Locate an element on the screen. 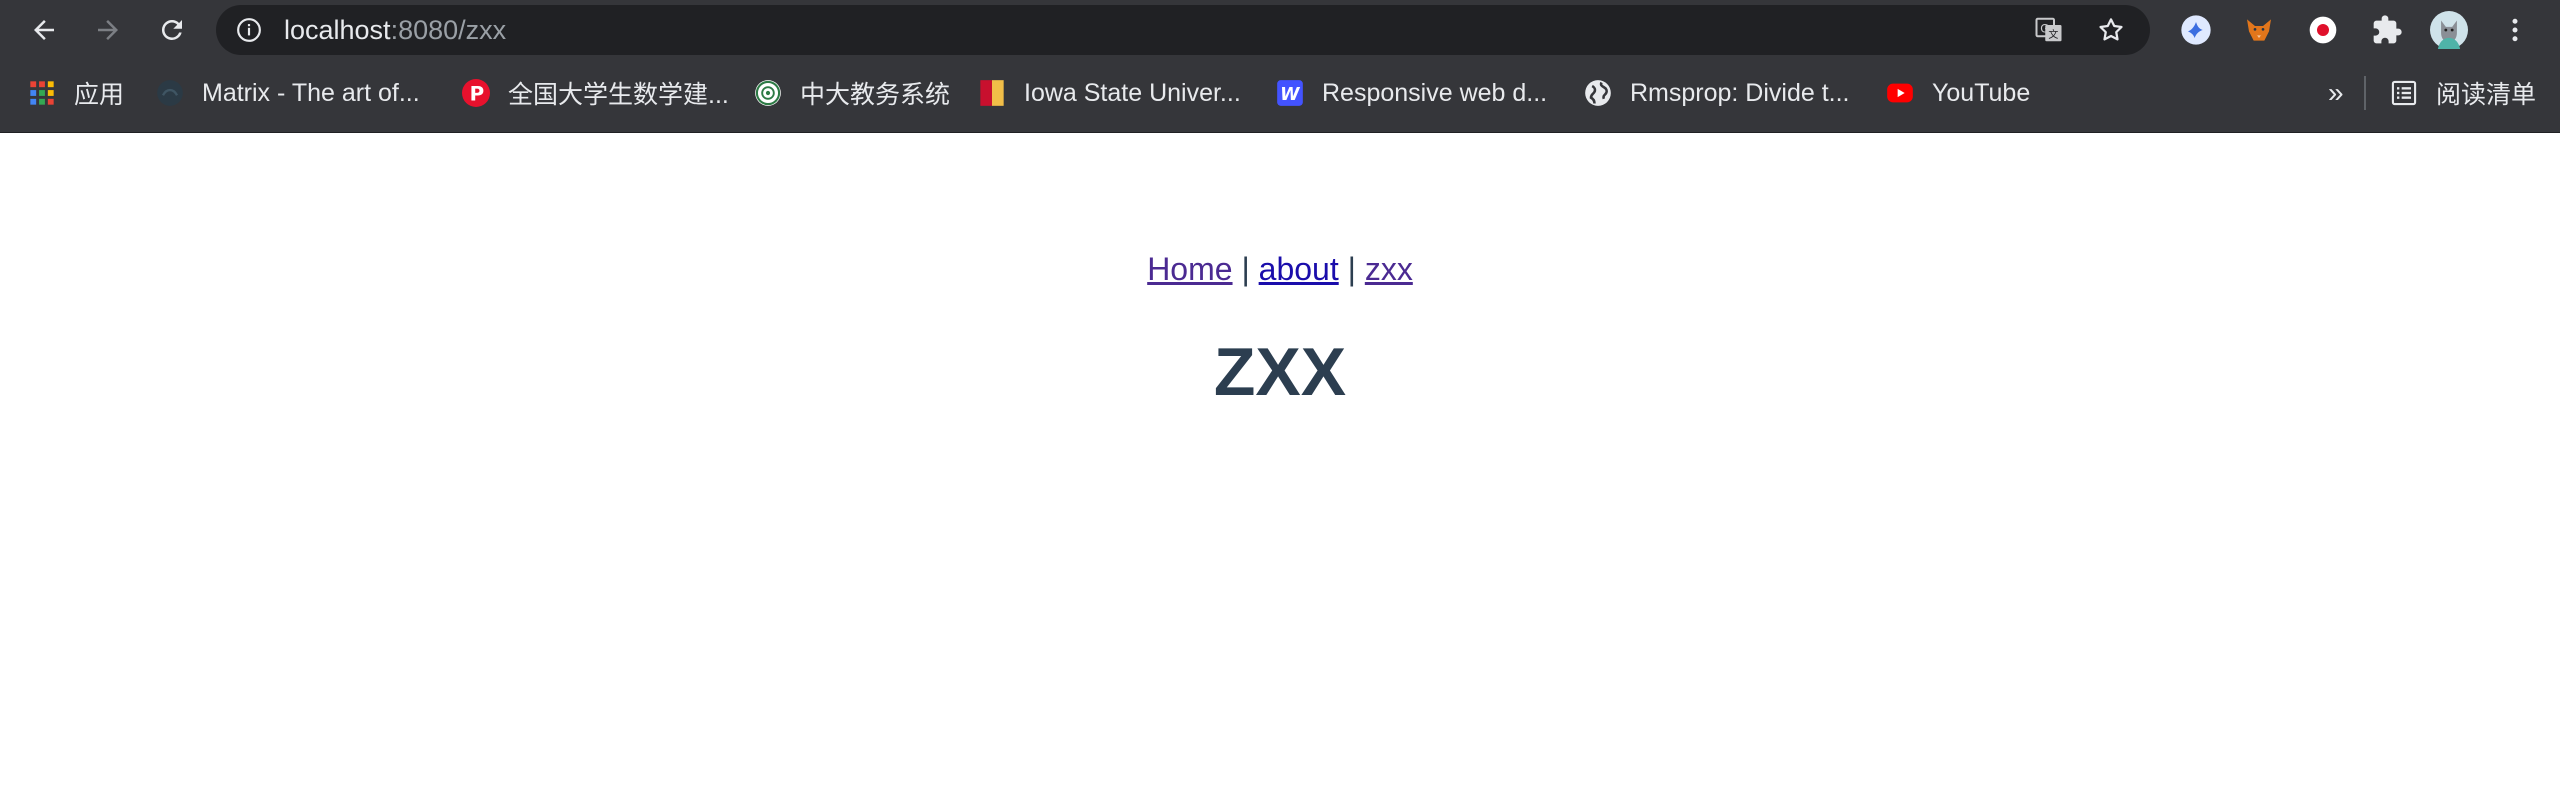 The width and height of the screenshot is (2560, 794). university-seal-icon is located at coordinates (768, 93).